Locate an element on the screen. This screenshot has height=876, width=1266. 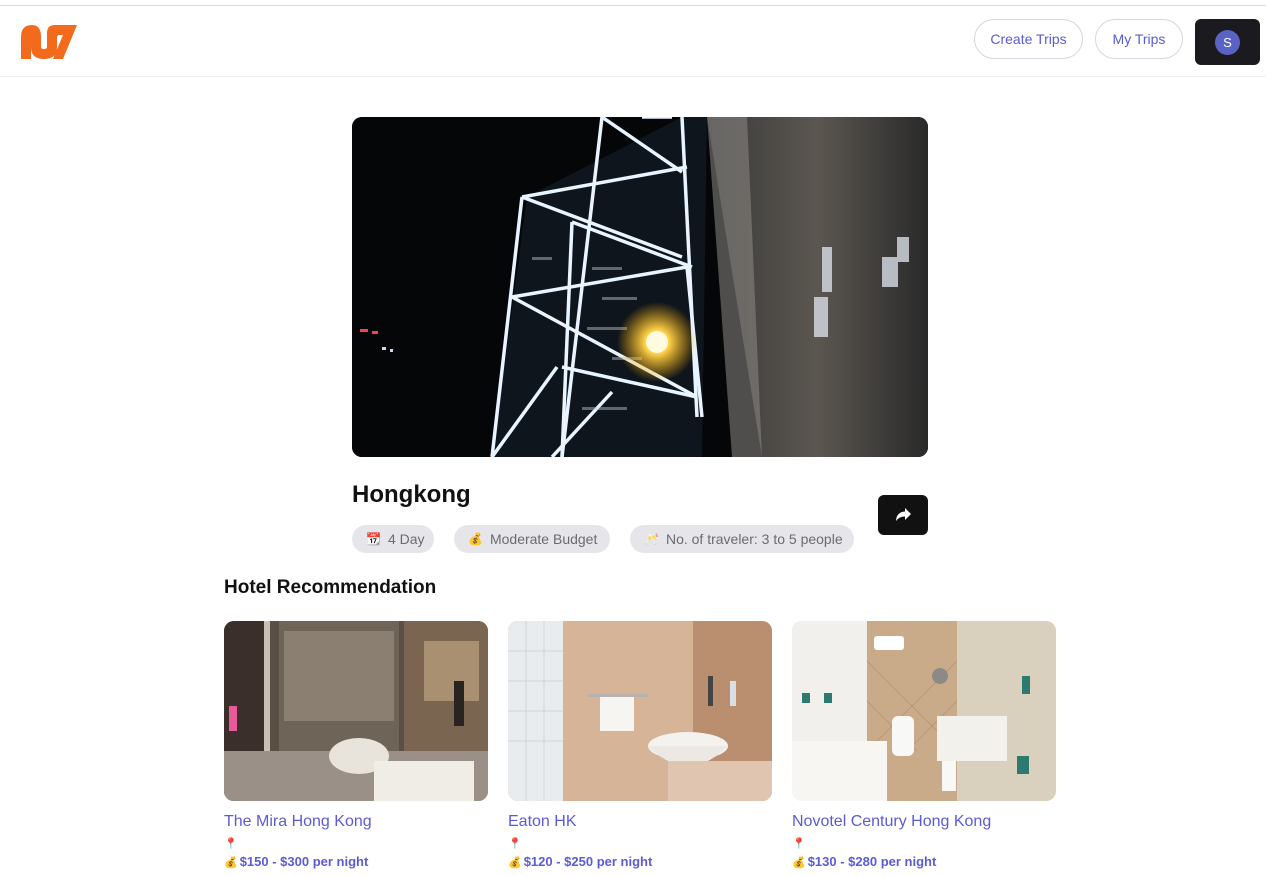
trip-budget-badge: 💰 Moderate Budget is located at coordinates (532, 539).